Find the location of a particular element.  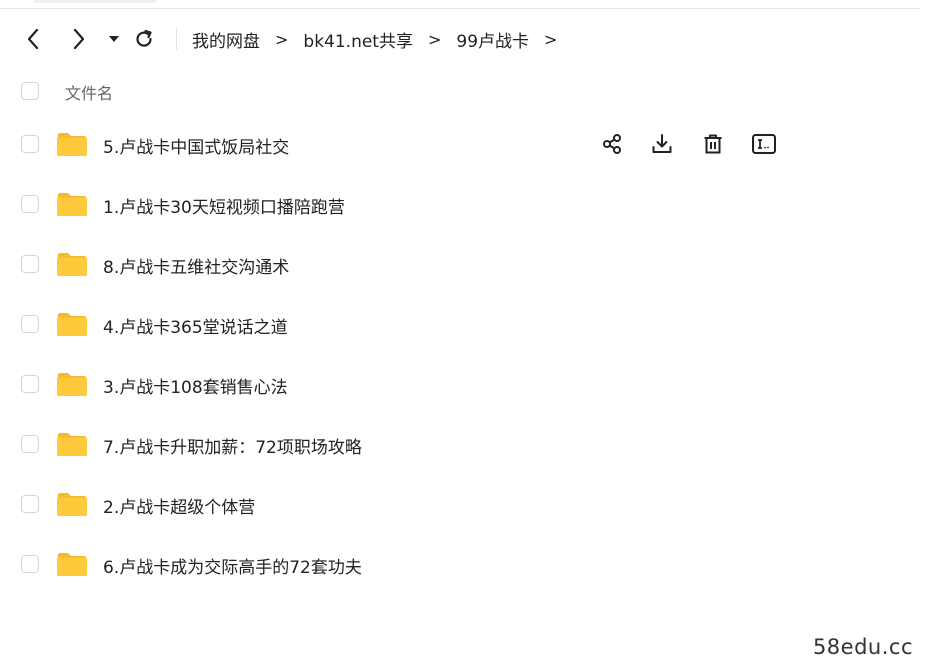

top-divider is located at coordinates (460, 8).